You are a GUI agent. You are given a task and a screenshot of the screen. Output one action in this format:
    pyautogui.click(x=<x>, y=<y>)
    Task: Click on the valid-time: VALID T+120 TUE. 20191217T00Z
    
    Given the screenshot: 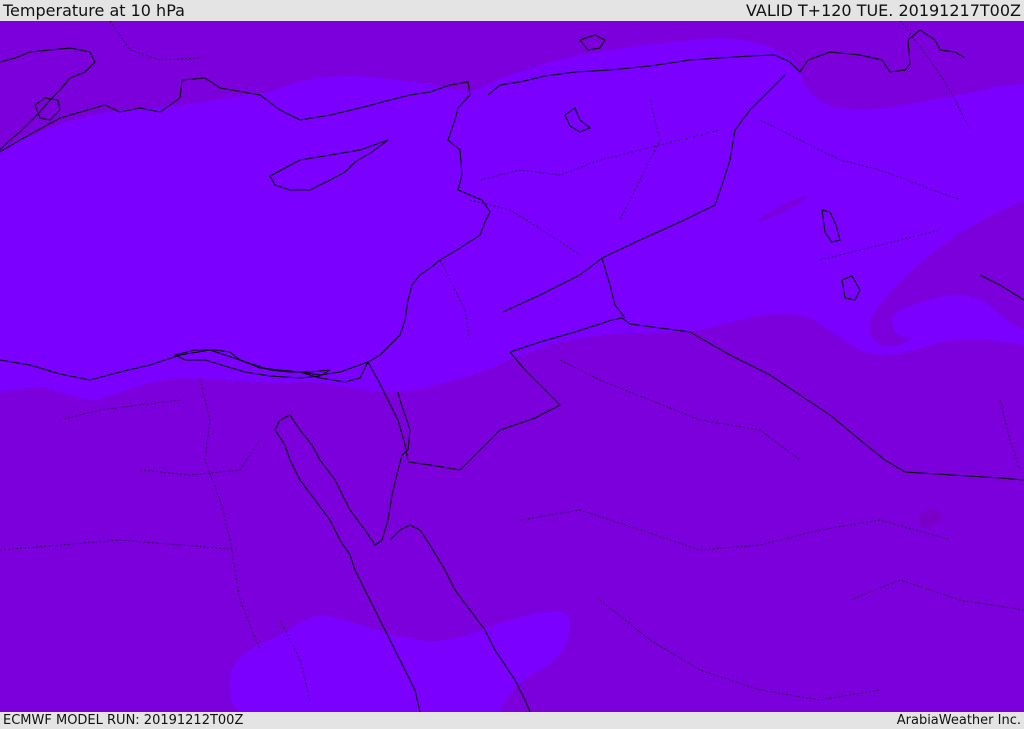 What is the action you would take?
    pyautogui.click(x=883, y=10)
    